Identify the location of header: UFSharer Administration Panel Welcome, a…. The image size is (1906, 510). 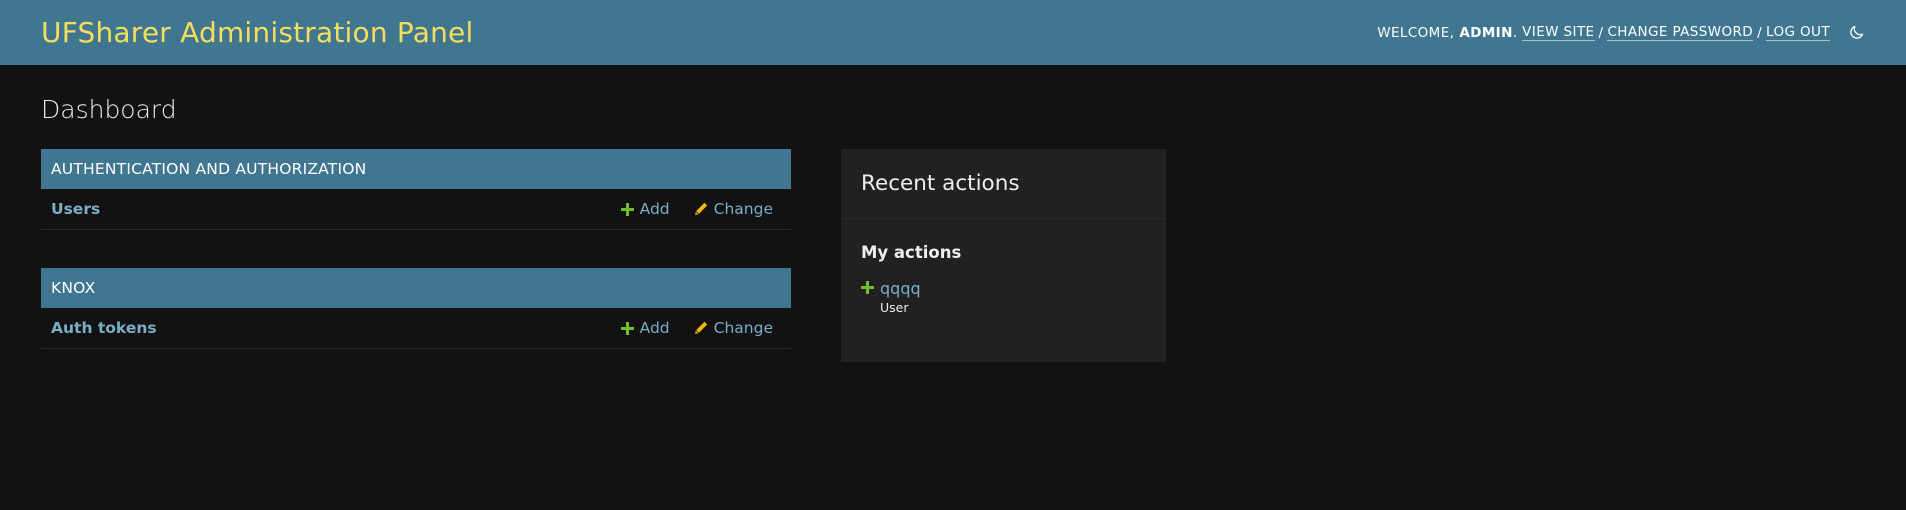
(953, 32).